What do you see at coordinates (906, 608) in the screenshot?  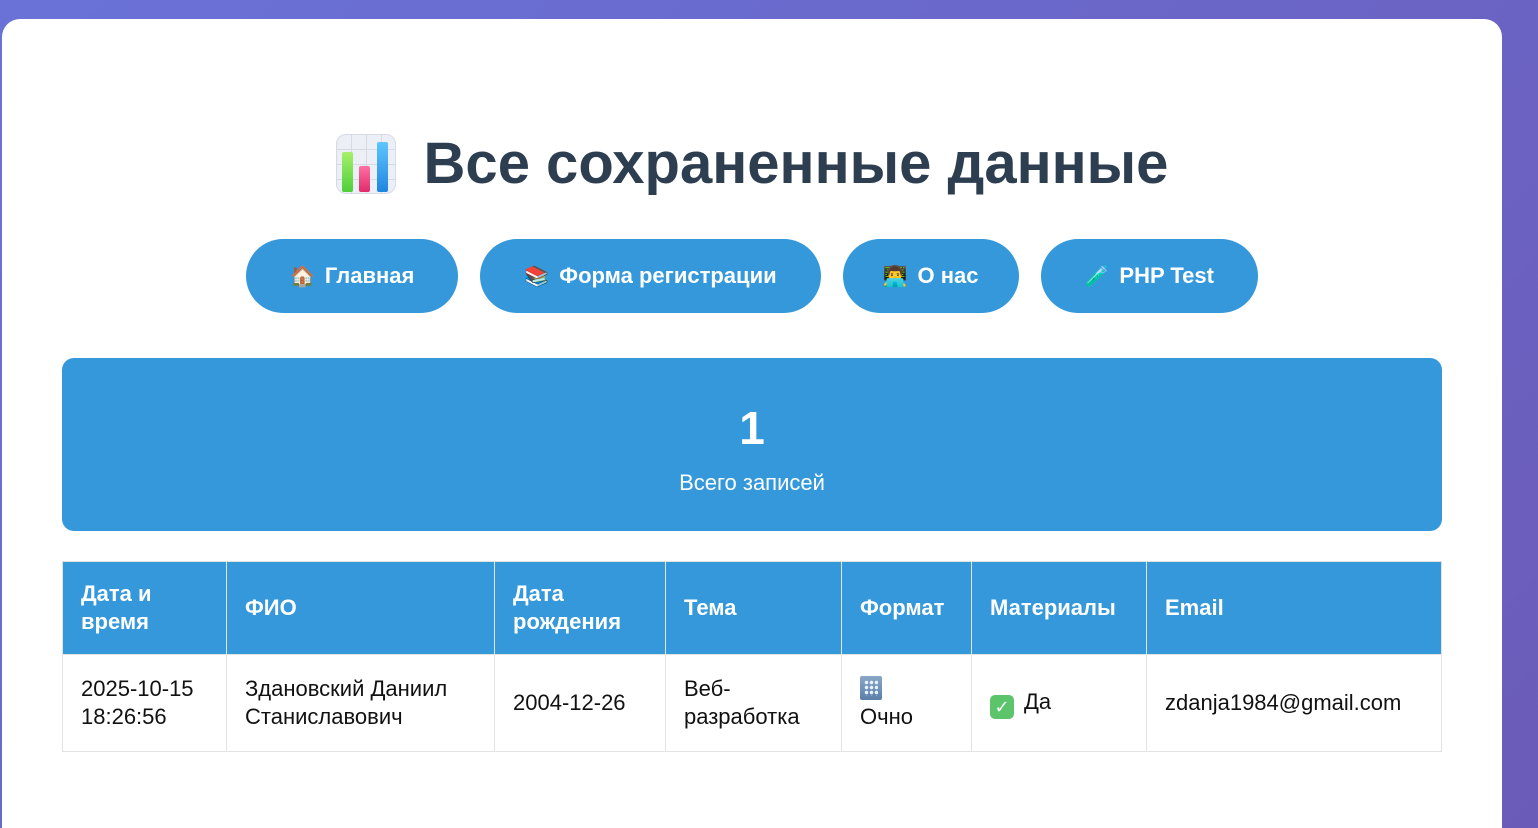 I see `column-header-format: Формат` at bounding box center [906, 608].